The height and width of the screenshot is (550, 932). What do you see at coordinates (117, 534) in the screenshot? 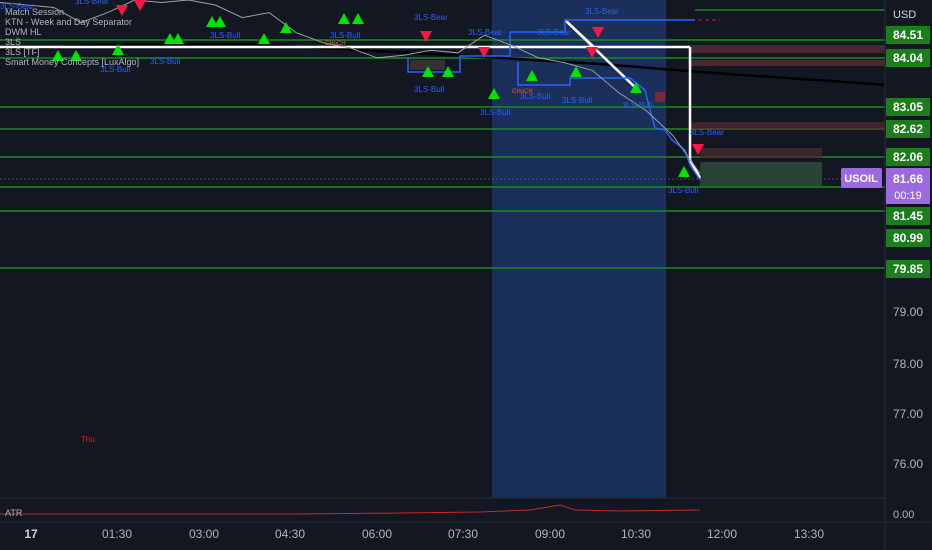
I see `x-tick-label: 01:30` at bounding box center [117, 534].